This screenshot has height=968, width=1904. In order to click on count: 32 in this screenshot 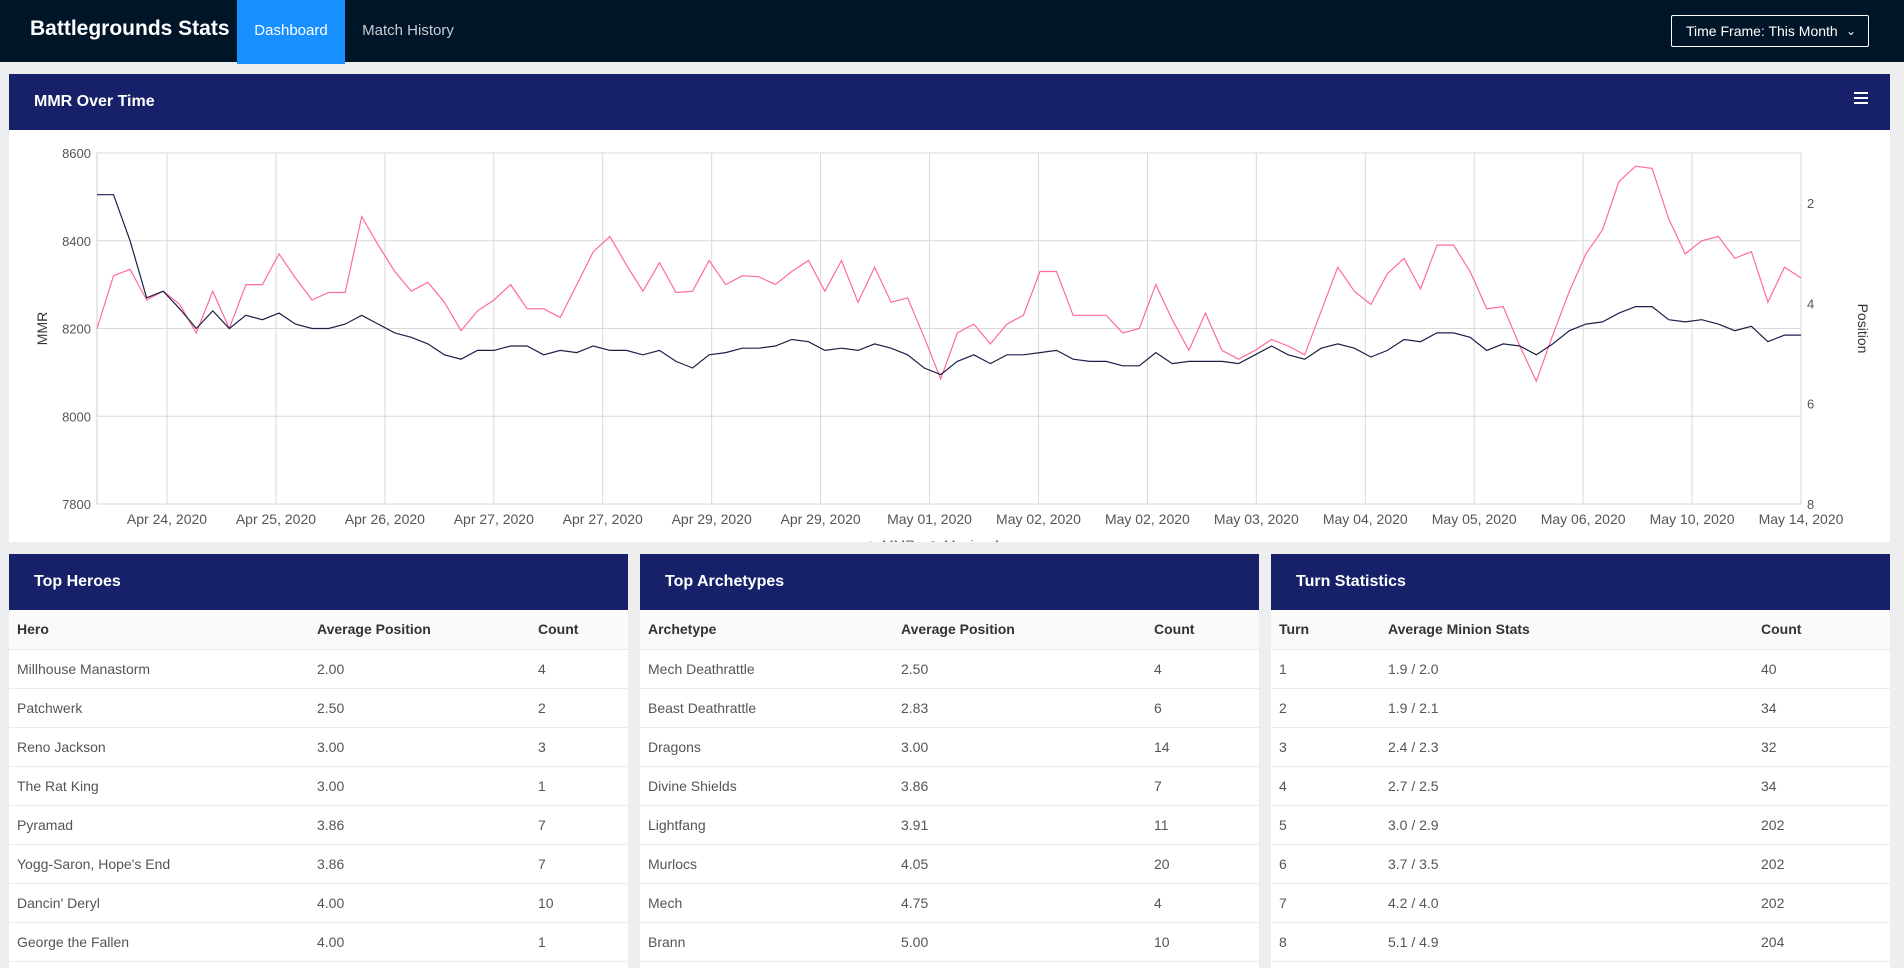, I will do `click(1821, 747)`.